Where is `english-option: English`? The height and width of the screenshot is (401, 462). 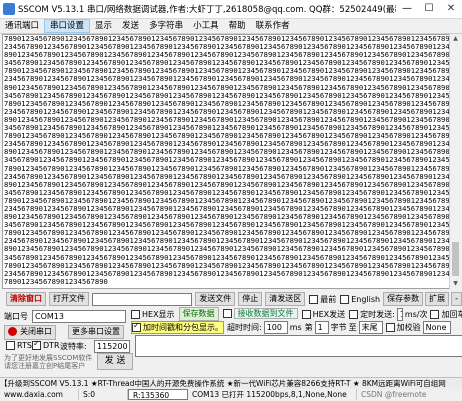
english-option: English is located at coordinates (360, 299).